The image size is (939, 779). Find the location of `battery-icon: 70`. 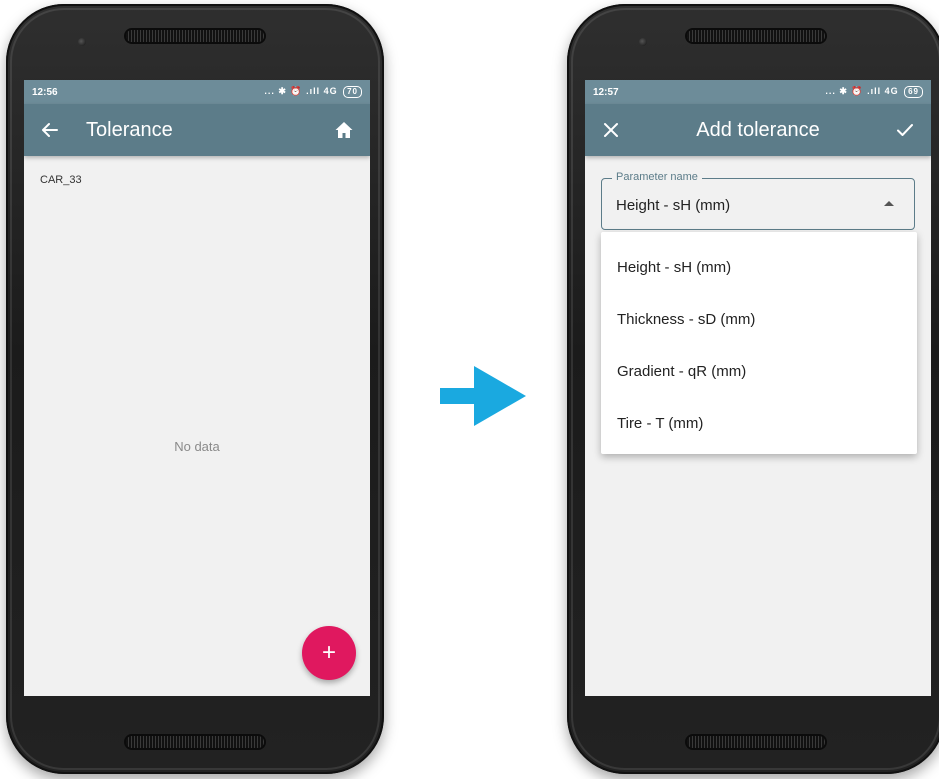

battery-icon: 70 is located at coordinates (352, 92).